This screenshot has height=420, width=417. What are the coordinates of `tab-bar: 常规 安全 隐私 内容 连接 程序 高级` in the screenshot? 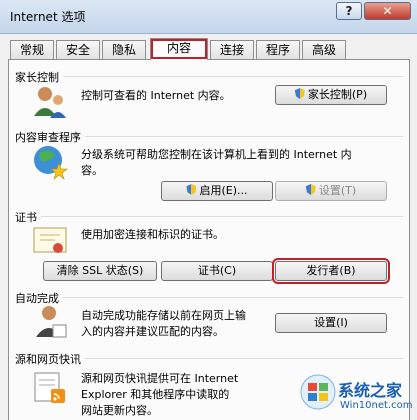 It's located at (209, 49).